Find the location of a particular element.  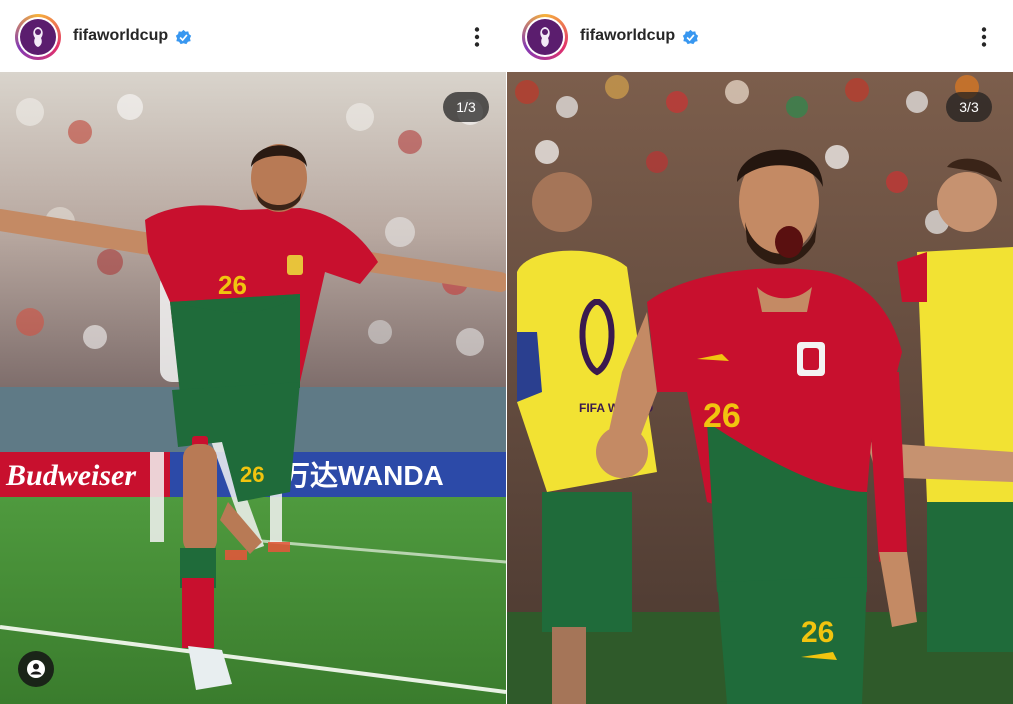

ad-text-budweiser: Budweiser is located at coordinates (70, 475).